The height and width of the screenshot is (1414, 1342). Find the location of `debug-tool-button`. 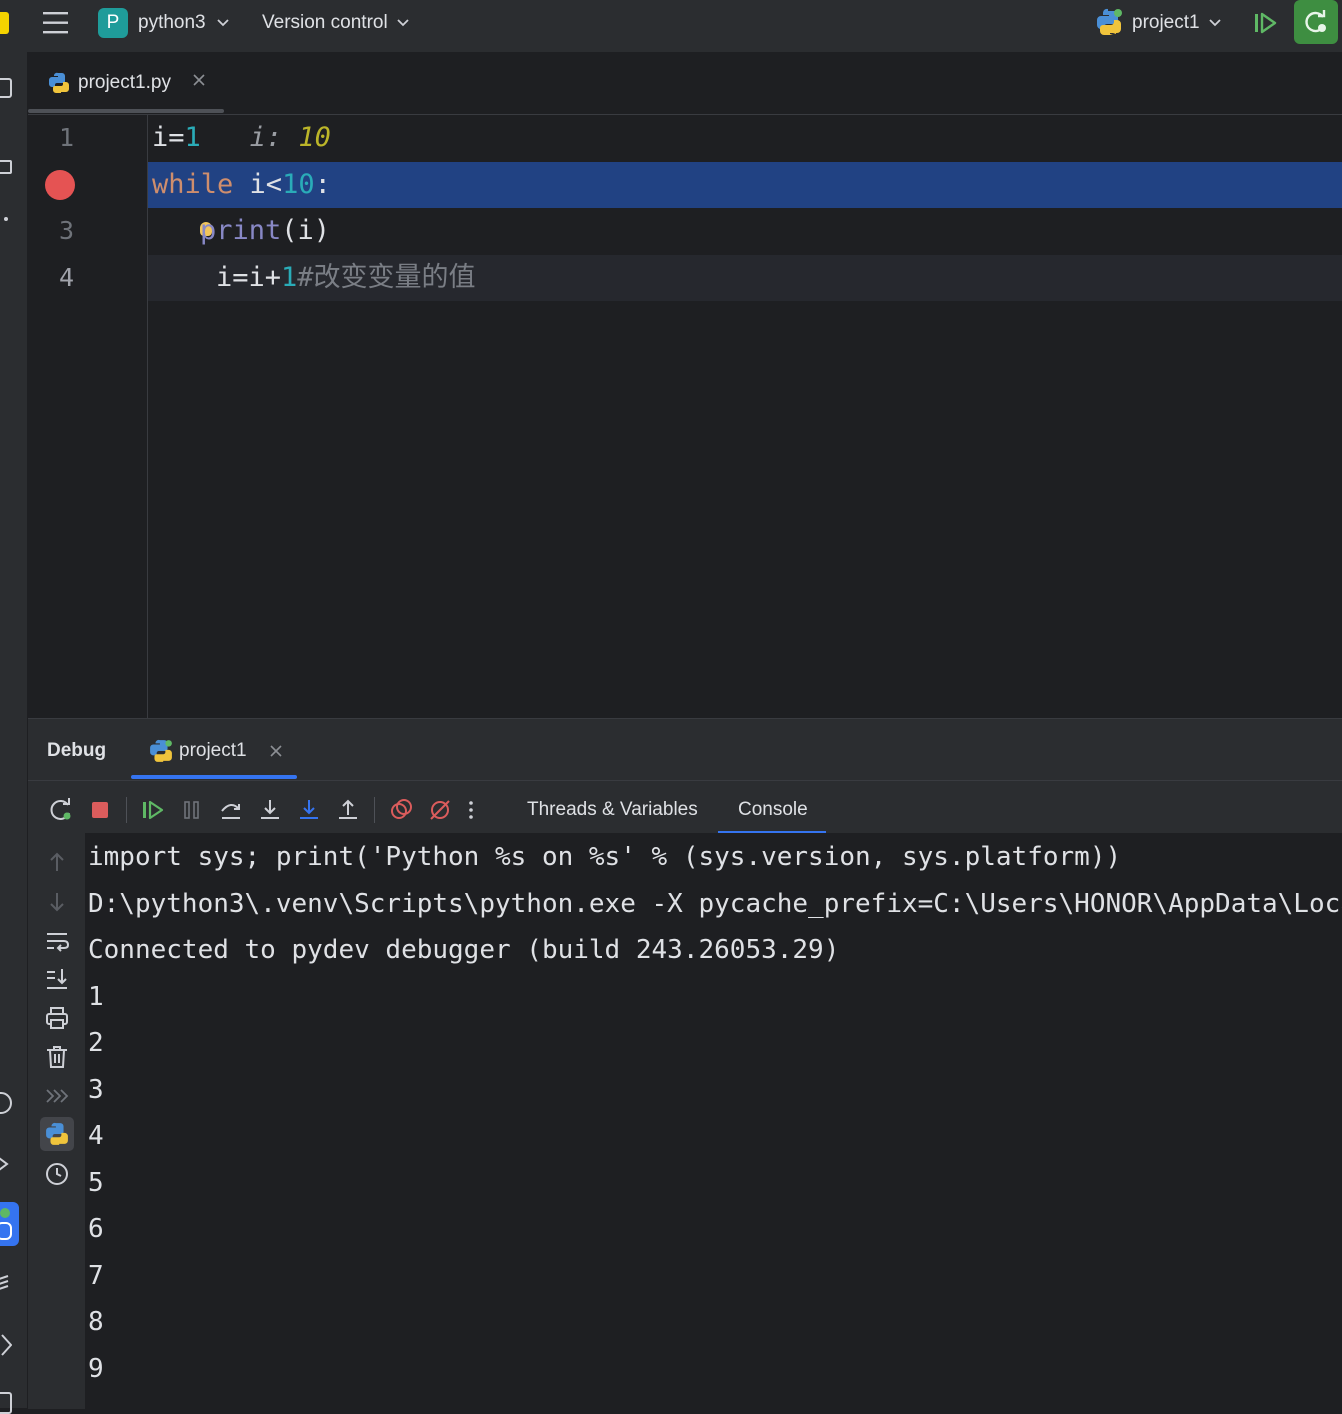

debug-tool-button is located at coordinates (9, 1224).